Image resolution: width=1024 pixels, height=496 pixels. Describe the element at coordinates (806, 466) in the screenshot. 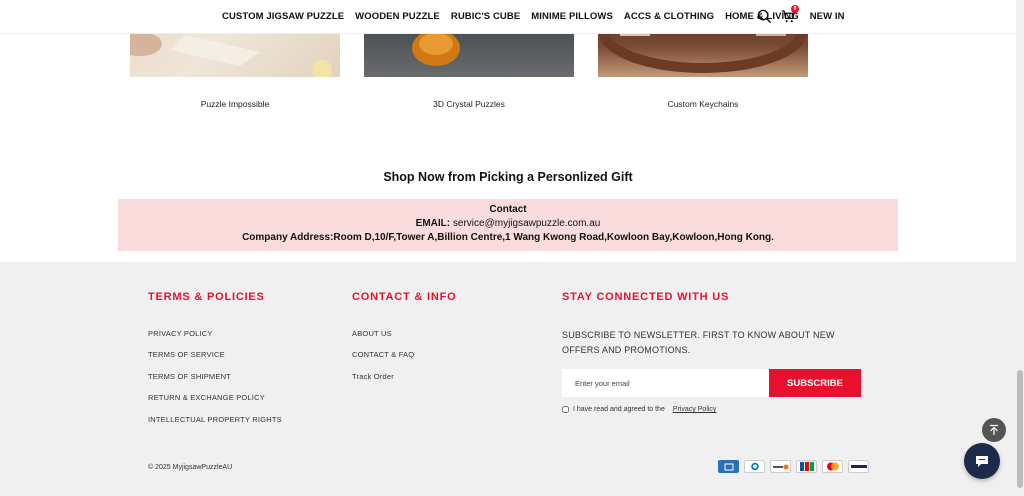

I see `jcb-icon` at that location.